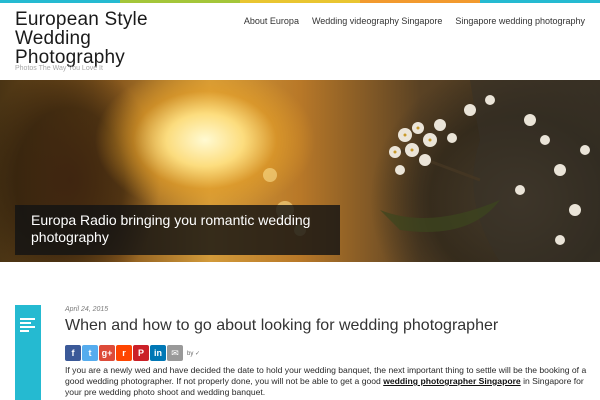 This screenshot has width=600, height=400. What do you see at coordinates (86, 309) in the screenshot?
I see `post-date: April 24, 2015` at bounding box center [86, 309].